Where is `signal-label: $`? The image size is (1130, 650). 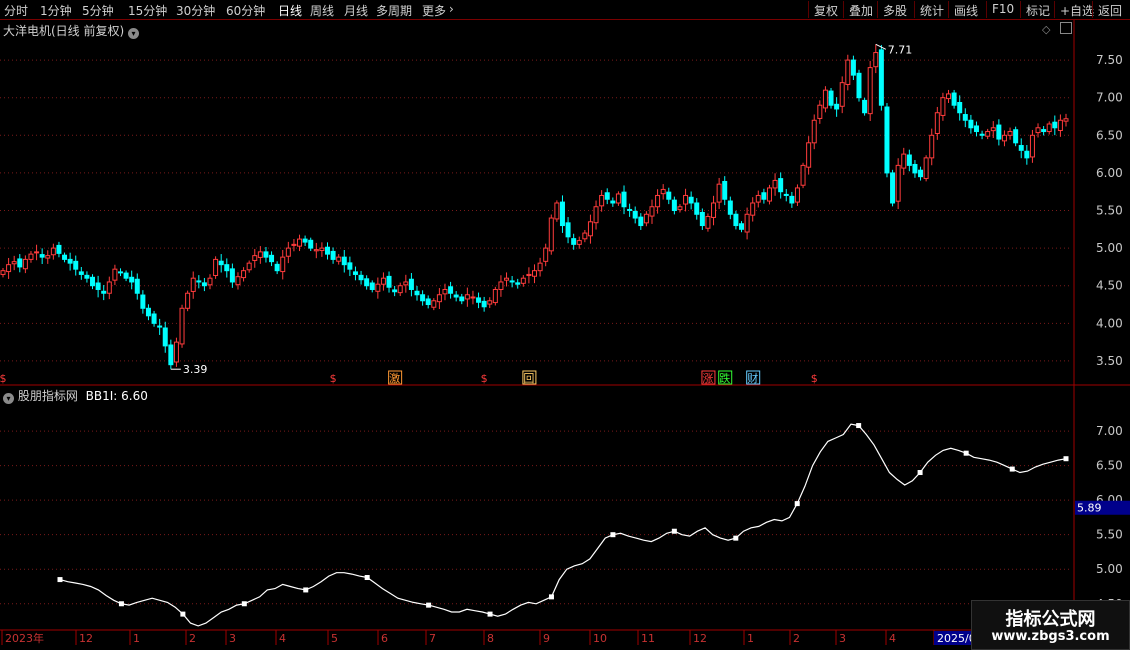
signal-label: $ is located at coordinates (484, 378).